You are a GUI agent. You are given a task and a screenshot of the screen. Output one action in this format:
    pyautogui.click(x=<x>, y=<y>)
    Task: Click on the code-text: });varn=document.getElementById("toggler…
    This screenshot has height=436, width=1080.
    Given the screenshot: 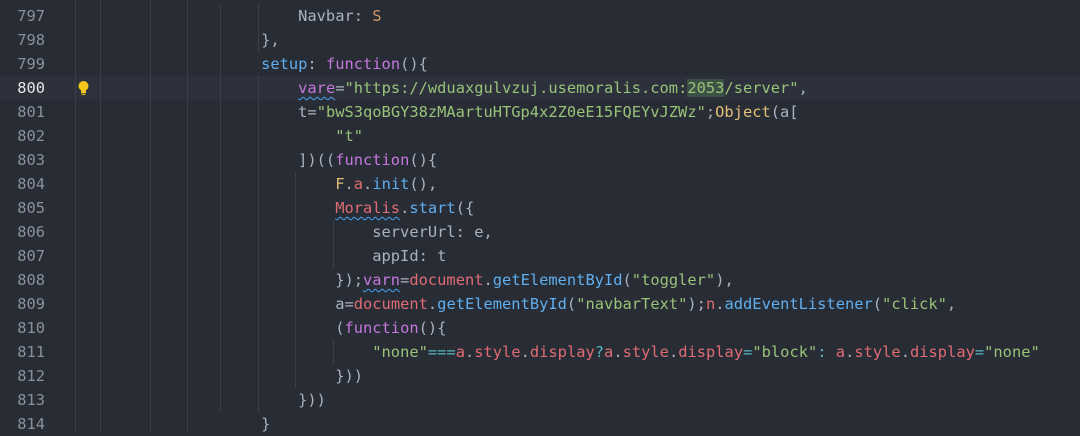 What is the action you would take?
    pyautogui.click(x=479, y=280)
    